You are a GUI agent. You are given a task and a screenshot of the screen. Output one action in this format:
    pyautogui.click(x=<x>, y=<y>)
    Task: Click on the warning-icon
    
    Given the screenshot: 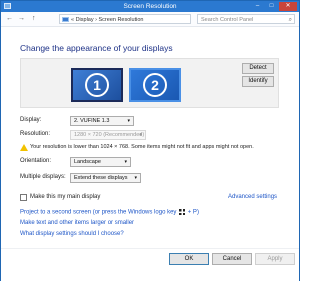 What is the action you would take?
    pyautogui.click(x=24, y=147)
    